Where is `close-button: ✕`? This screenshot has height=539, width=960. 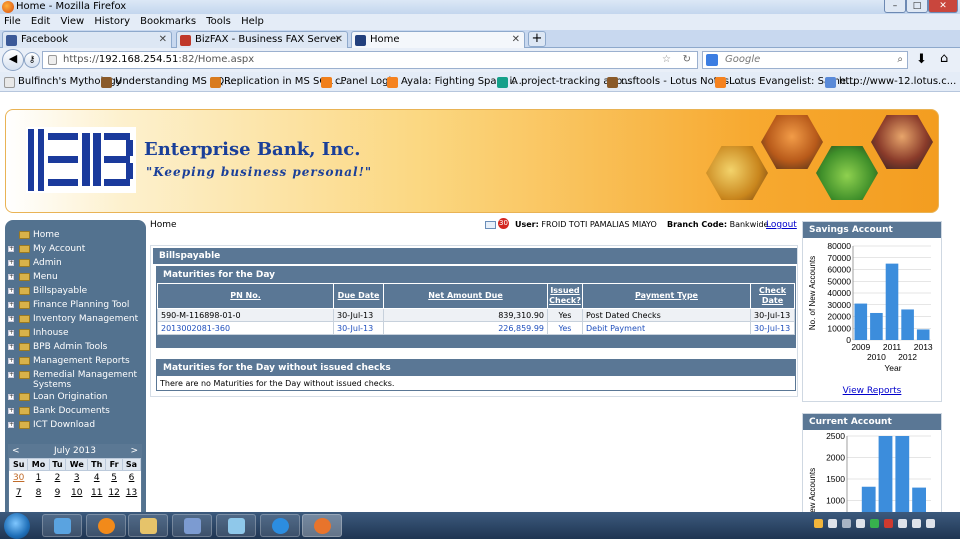 close-button: ✕ is located at coordinates (943, 6).